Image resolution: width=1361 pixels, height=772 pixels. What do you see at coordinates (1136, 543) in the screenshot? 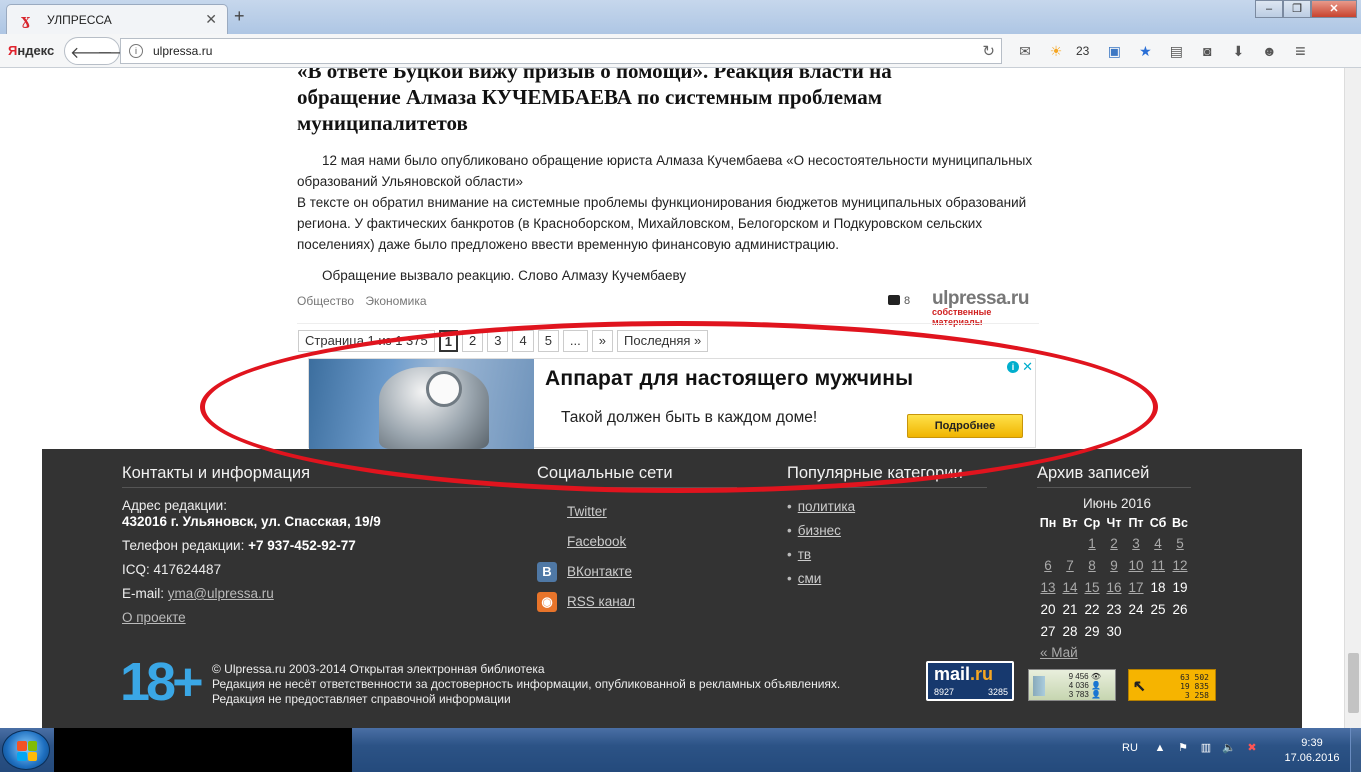
I see `calendar-day: 3` at bounding box center [1136, 543].